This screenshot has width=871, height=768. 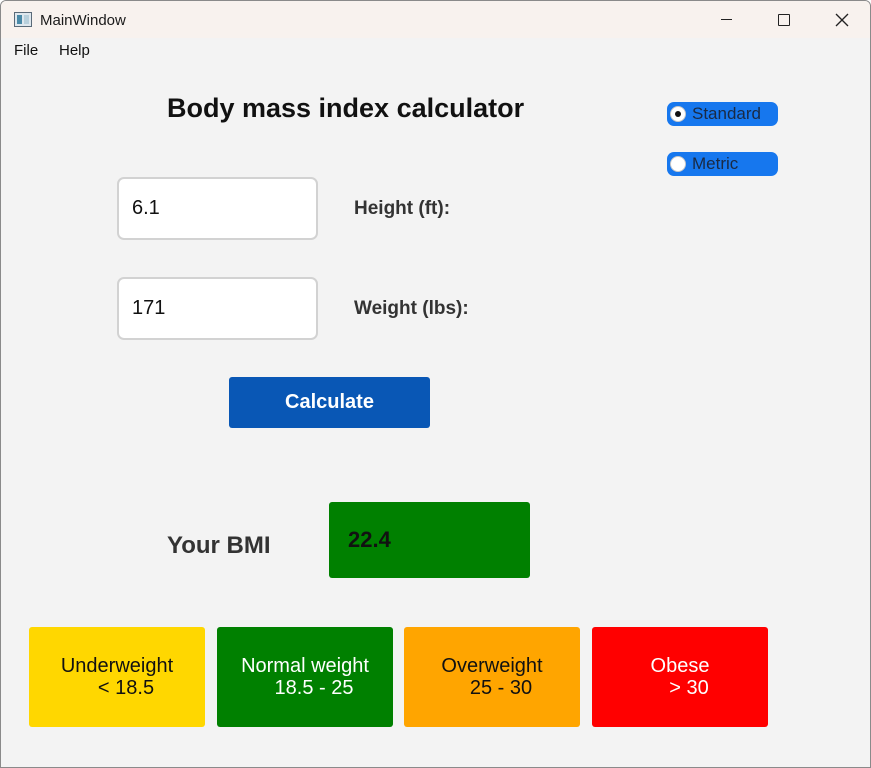 What do you see at coordinates (305, 666) in the screenshot?
I see `category-name: Normal weight` at bounding box center [305, 666].